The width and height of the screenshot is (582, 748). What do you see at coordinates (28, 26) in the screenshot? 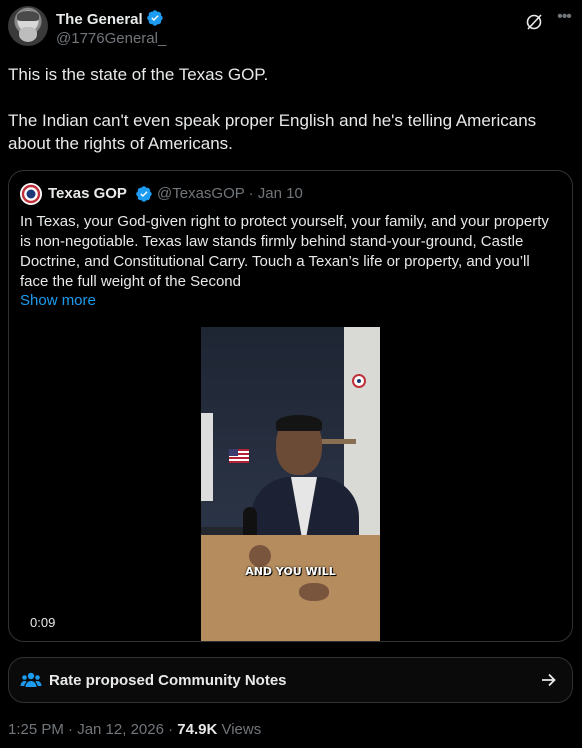
I see `author-avatar` at bounding box center [28, 26].